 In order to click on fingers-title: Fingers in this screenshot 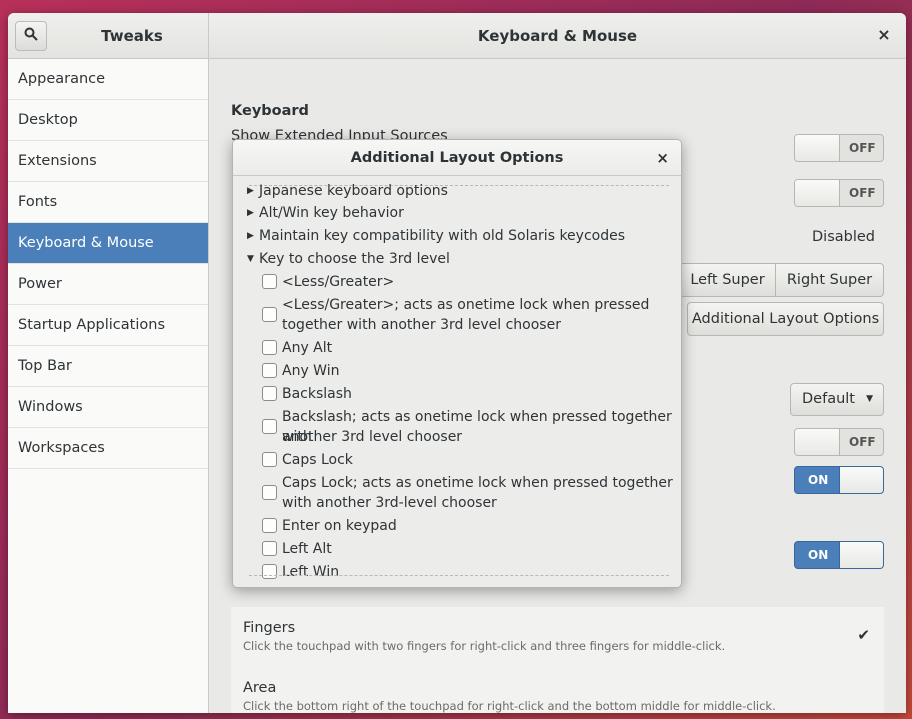, I will do `click(269, 628)`.